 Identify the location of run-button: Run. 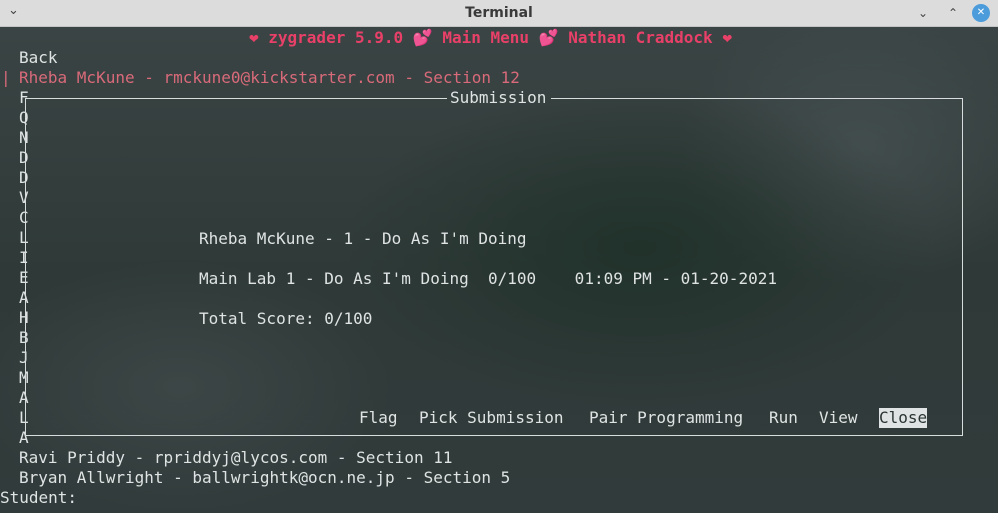
(783, 418).